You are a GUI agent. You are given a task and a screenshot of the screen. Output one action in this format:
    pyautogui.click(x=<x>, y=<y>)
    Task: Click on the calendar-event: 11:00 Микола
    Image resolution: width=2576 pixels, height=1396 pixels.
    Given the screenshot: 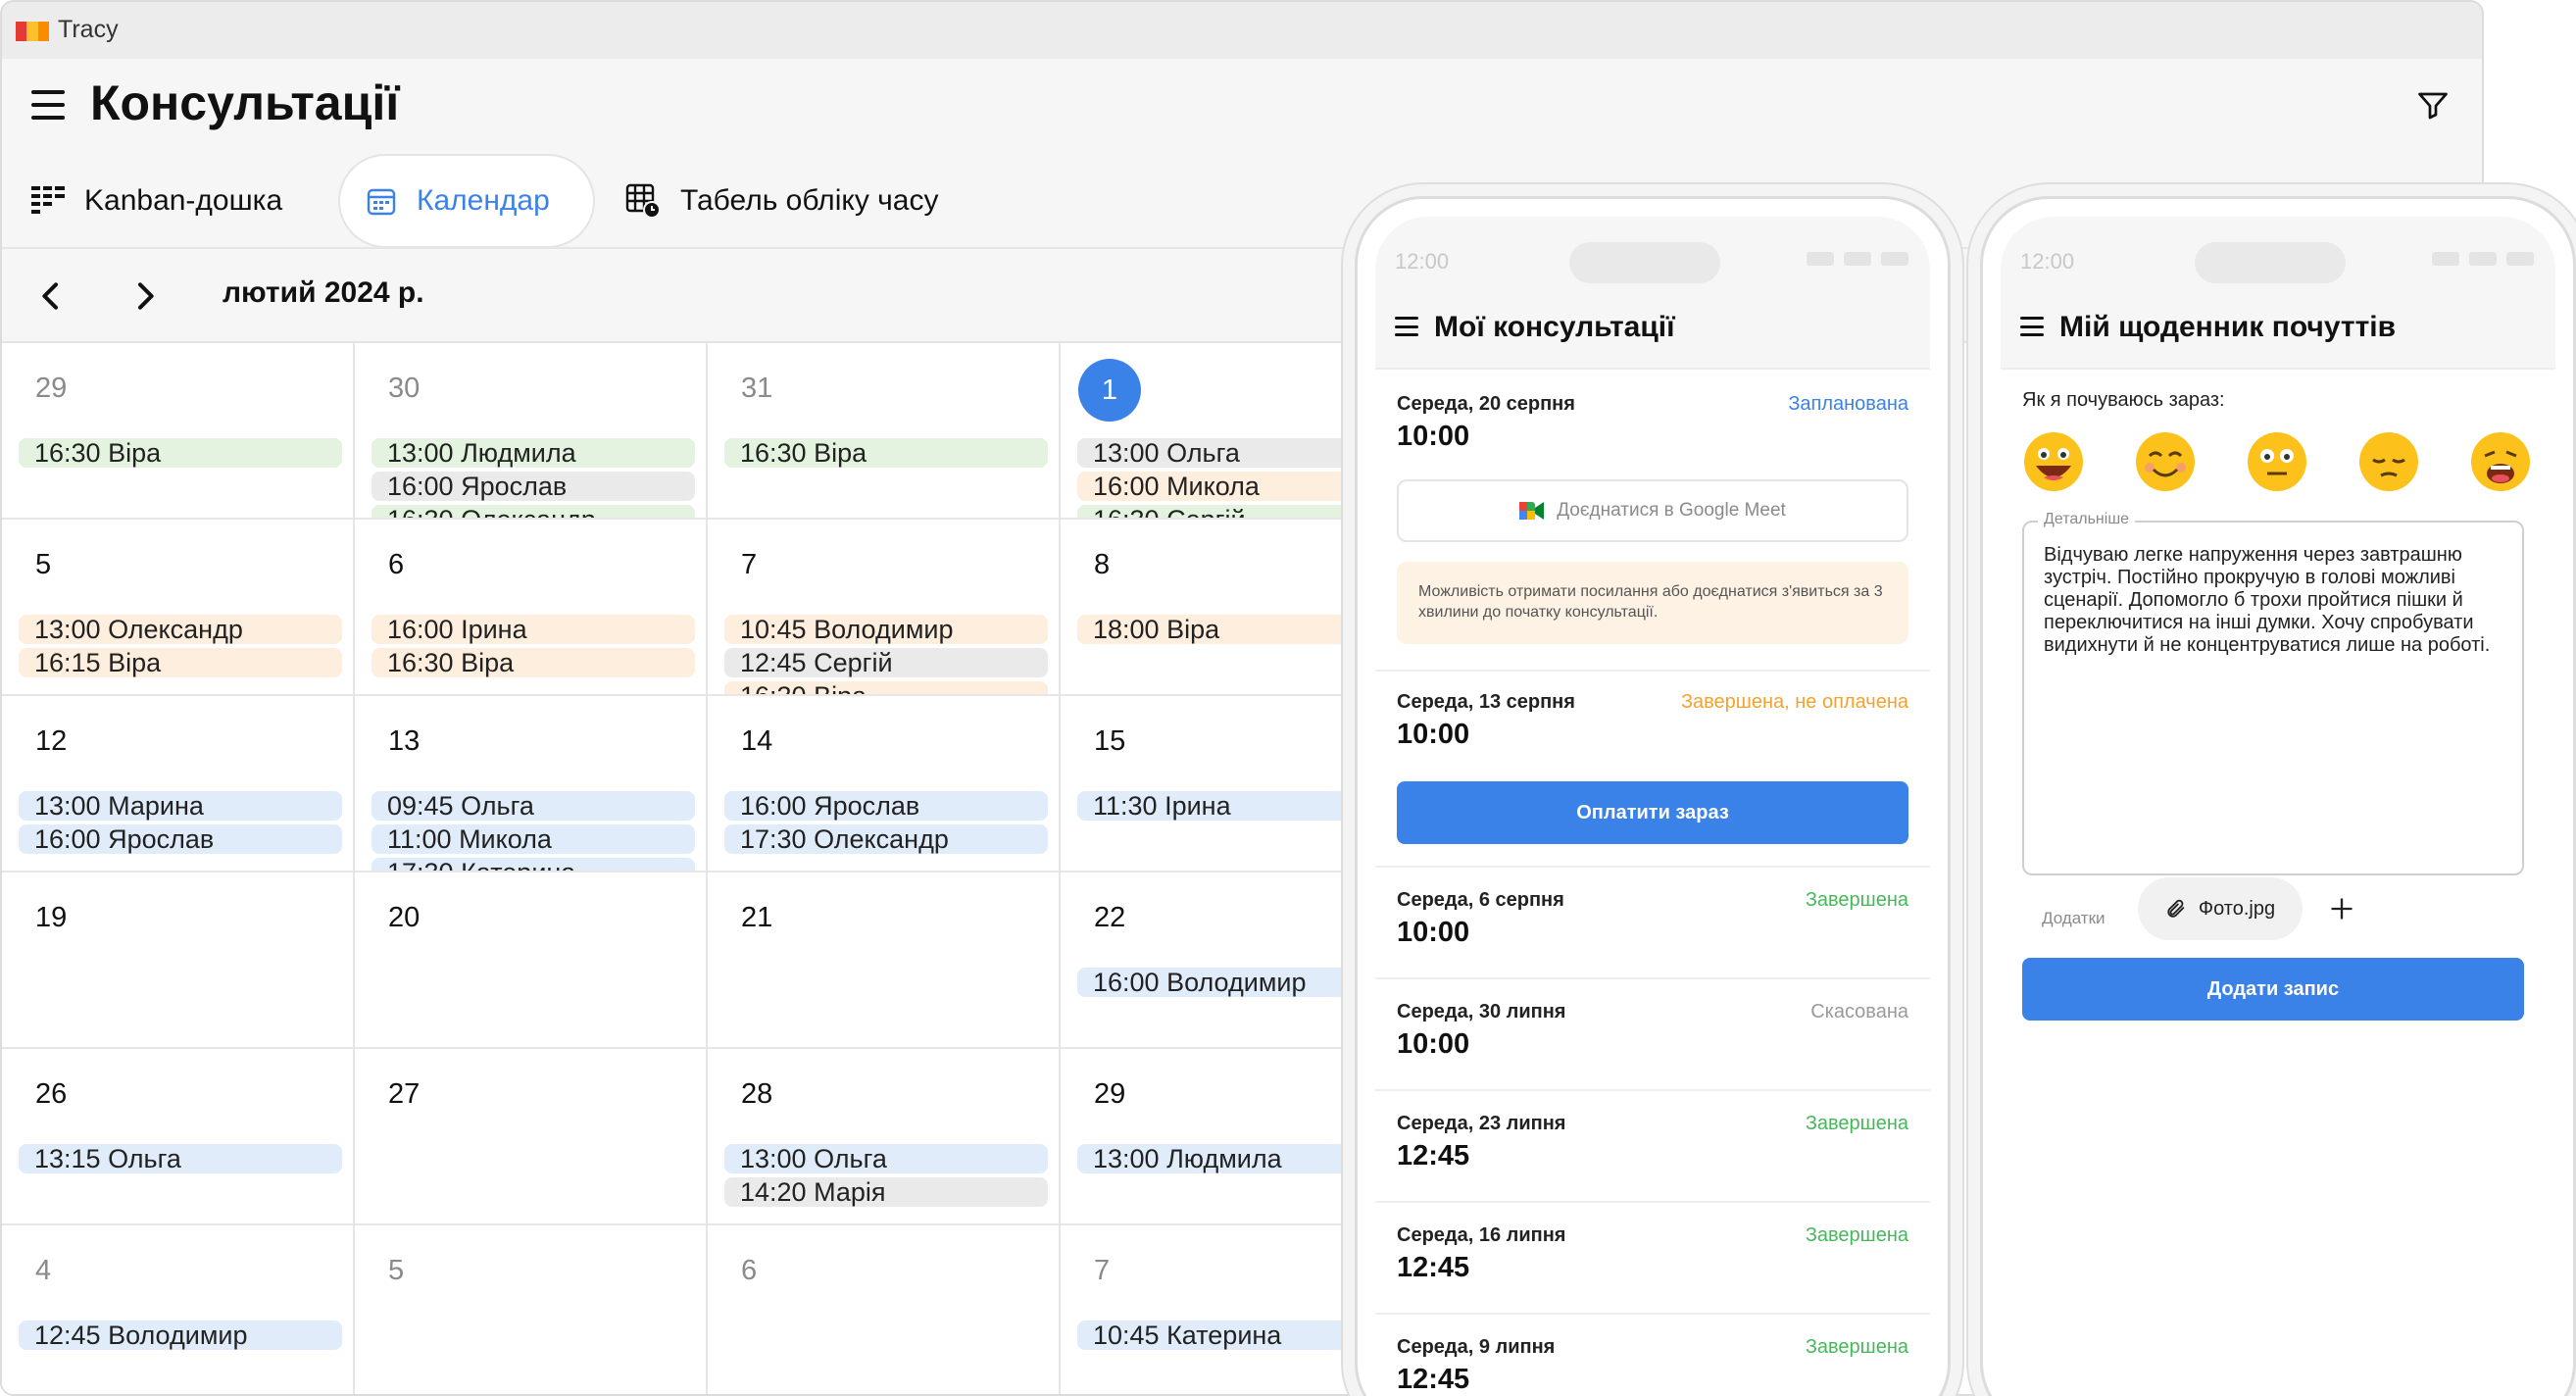 What is the action you would take?
    pyautogui.click(x=533, y=839)
    